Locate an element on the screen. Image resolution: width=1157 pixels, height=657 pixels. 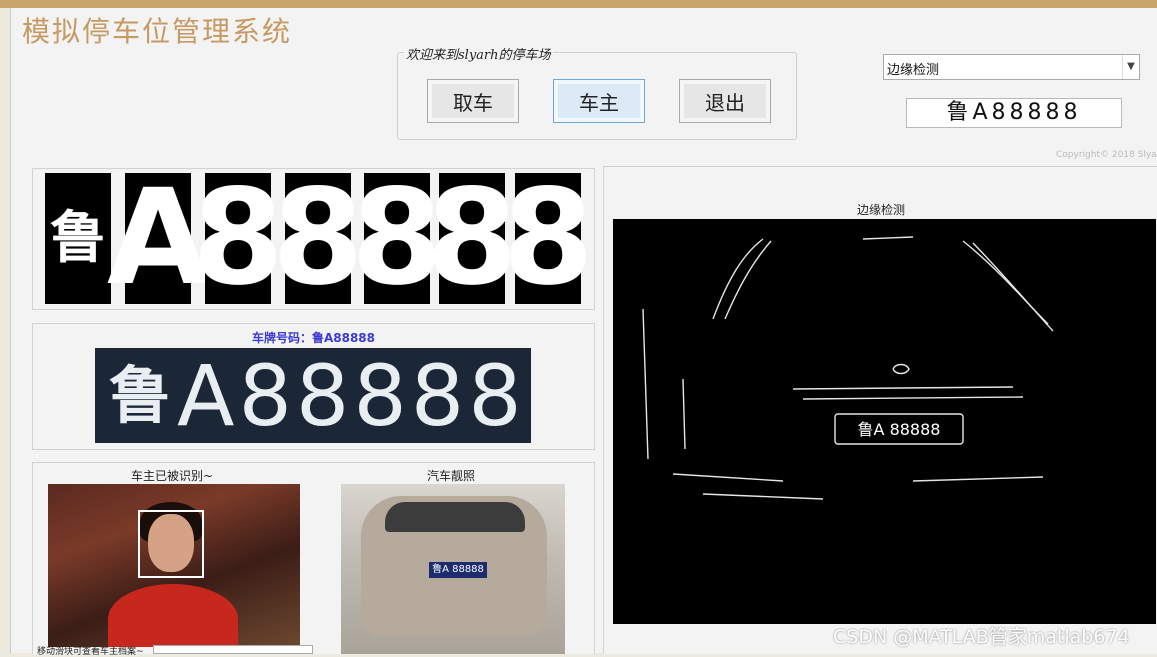
welcome-legend: 欢迎来到slyarh的停车场 is located at coordinates (478, 53).